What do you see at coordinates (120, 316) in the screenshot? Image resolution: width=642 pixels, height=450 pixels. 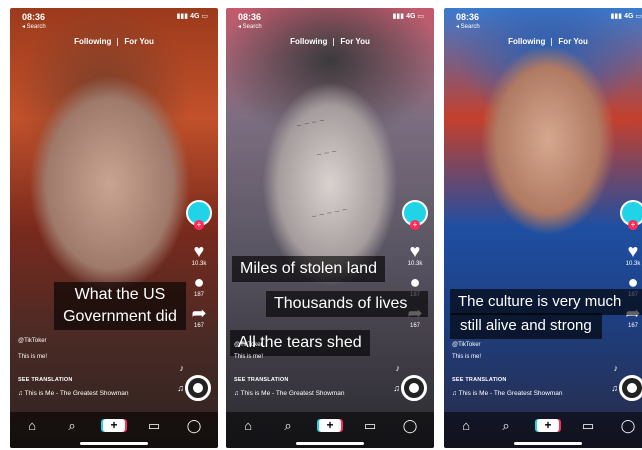 I see `caption-line: Government did` at bounding box center [120, 316].